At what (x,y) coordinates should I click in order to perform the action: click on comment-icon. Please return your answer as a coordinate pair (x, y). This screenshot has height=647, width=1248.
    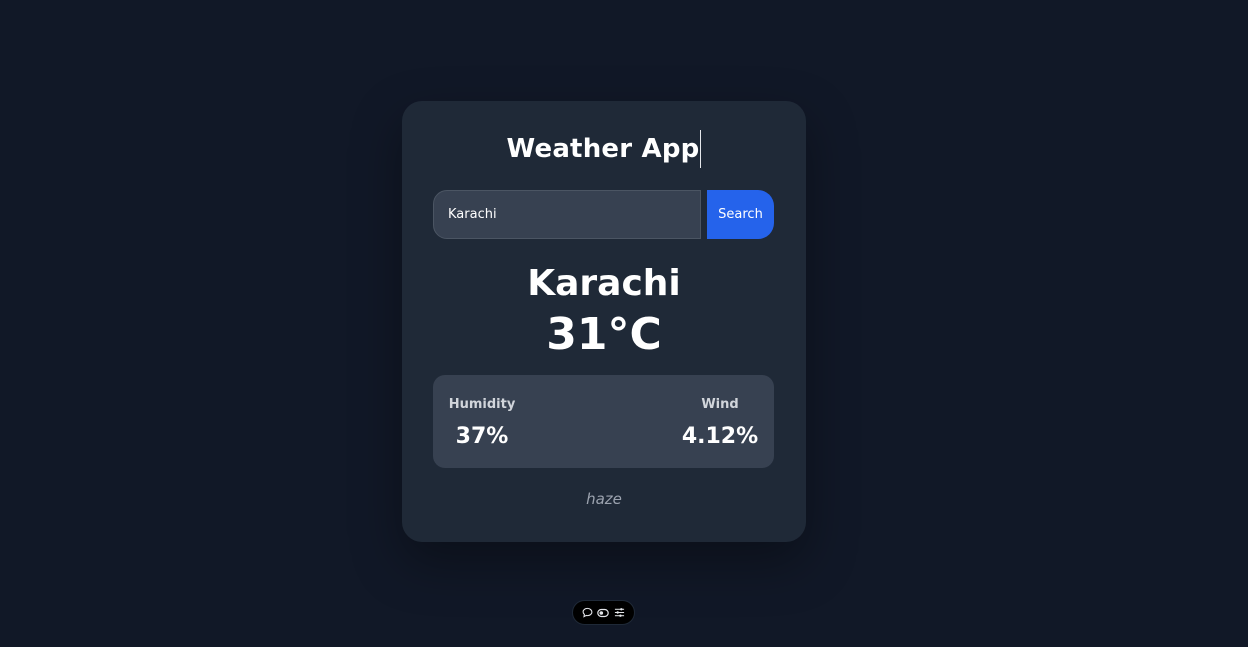
    Looking at the image, I should click on (587, 613).